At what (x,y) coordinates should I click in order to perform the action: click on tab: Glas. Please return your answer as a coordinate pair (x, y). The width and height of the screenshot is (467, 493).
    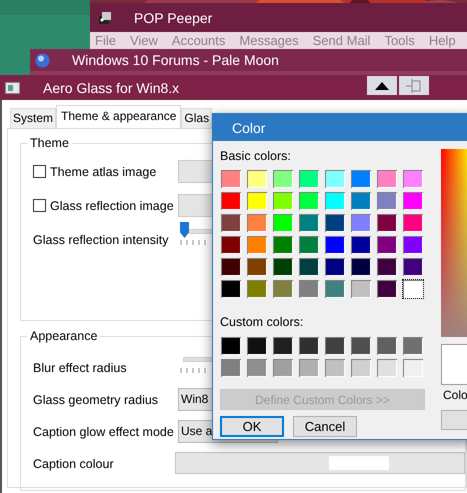
    Looking at the image, I should click on (196, 118).